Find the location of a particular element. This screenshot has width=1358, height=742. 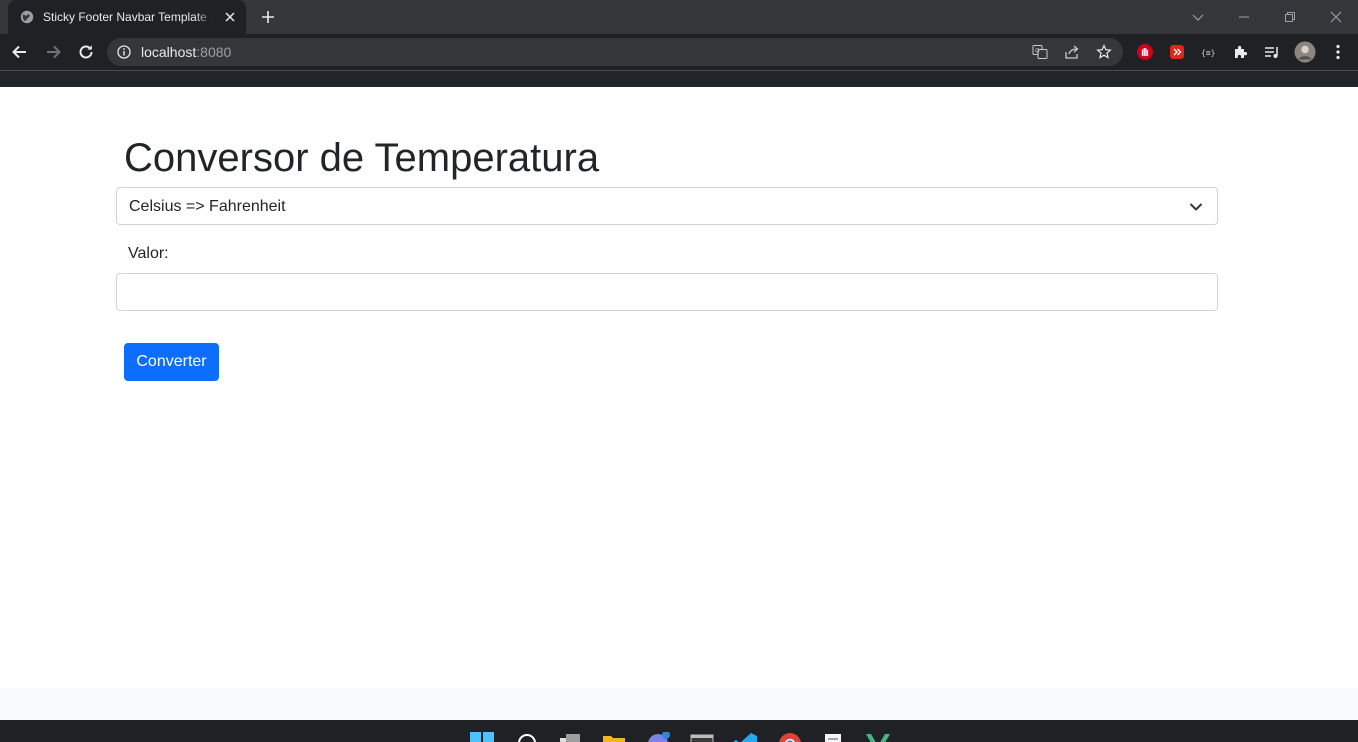

navbar is located at coordinates (679, 79).